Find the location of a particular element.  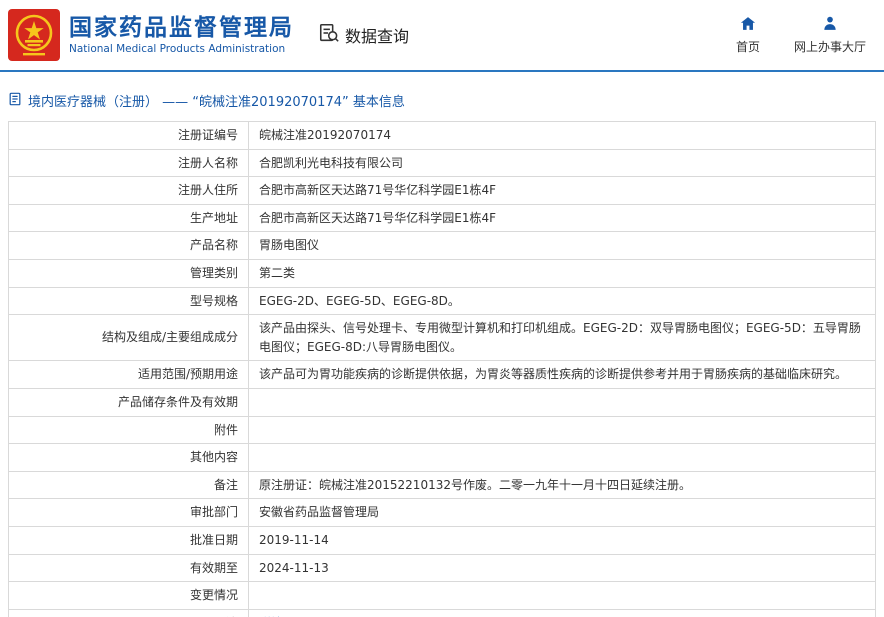

table-row: 变更情况 is located at coordinates (442, 595).